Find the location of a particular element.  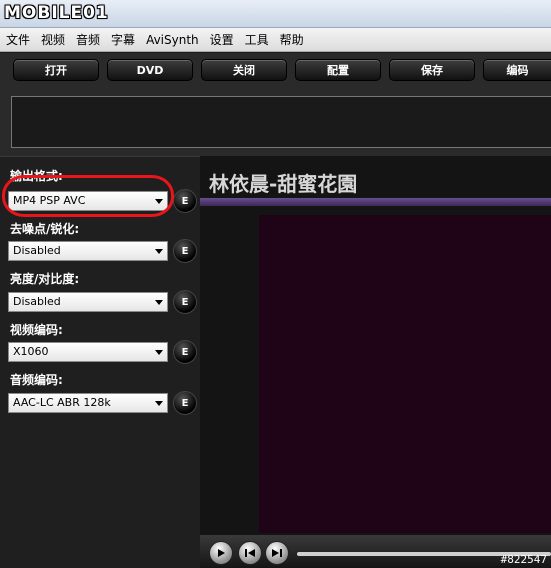

video-codec-select: X1060 is located at coordinates (88, 352).